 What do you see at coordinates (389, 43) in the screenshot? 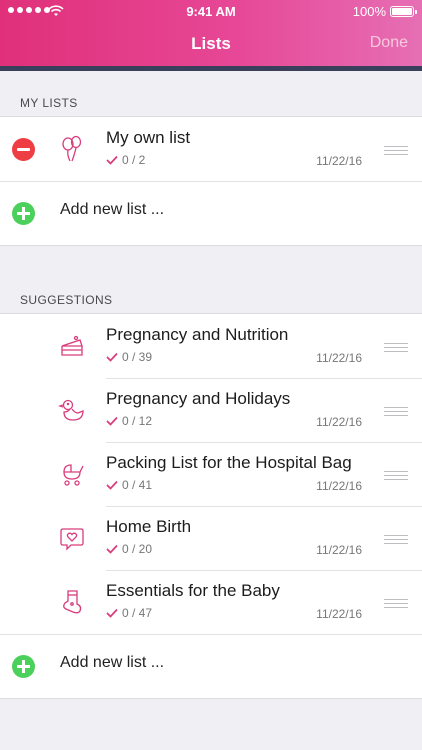
I see `done-button: Done` at bounding box center [389, 43].